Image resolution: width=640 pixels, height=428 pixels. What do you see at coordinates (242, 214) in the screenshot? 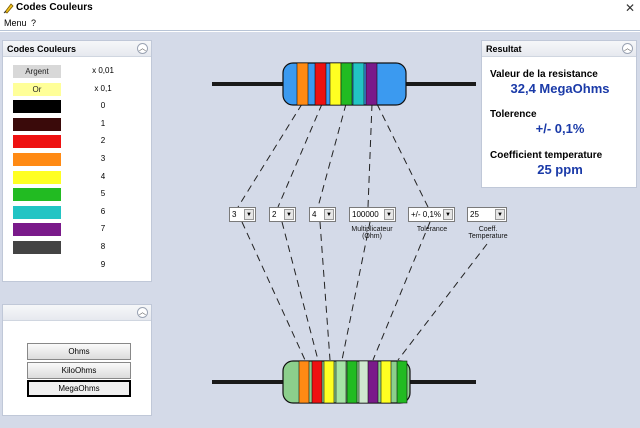
I see `digit1-select: 3 ▼` at bounding box center [242, 214].